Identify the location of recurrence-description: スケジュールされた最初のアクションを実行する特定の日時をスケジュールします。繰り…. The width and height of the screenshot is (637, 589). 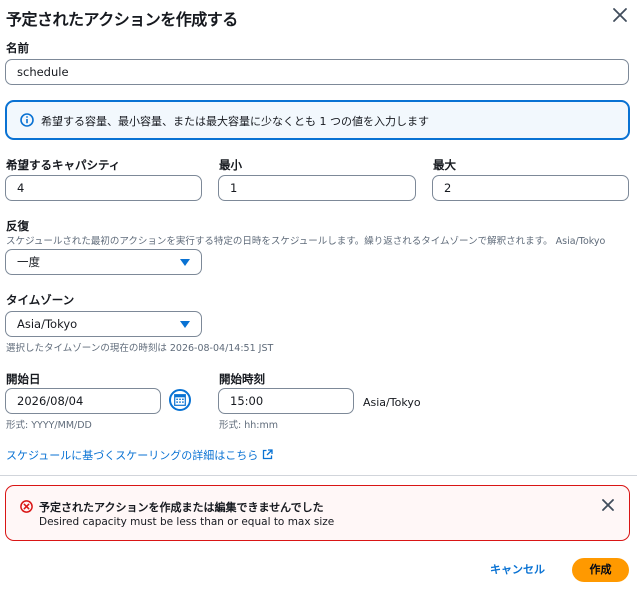
(306, 241).